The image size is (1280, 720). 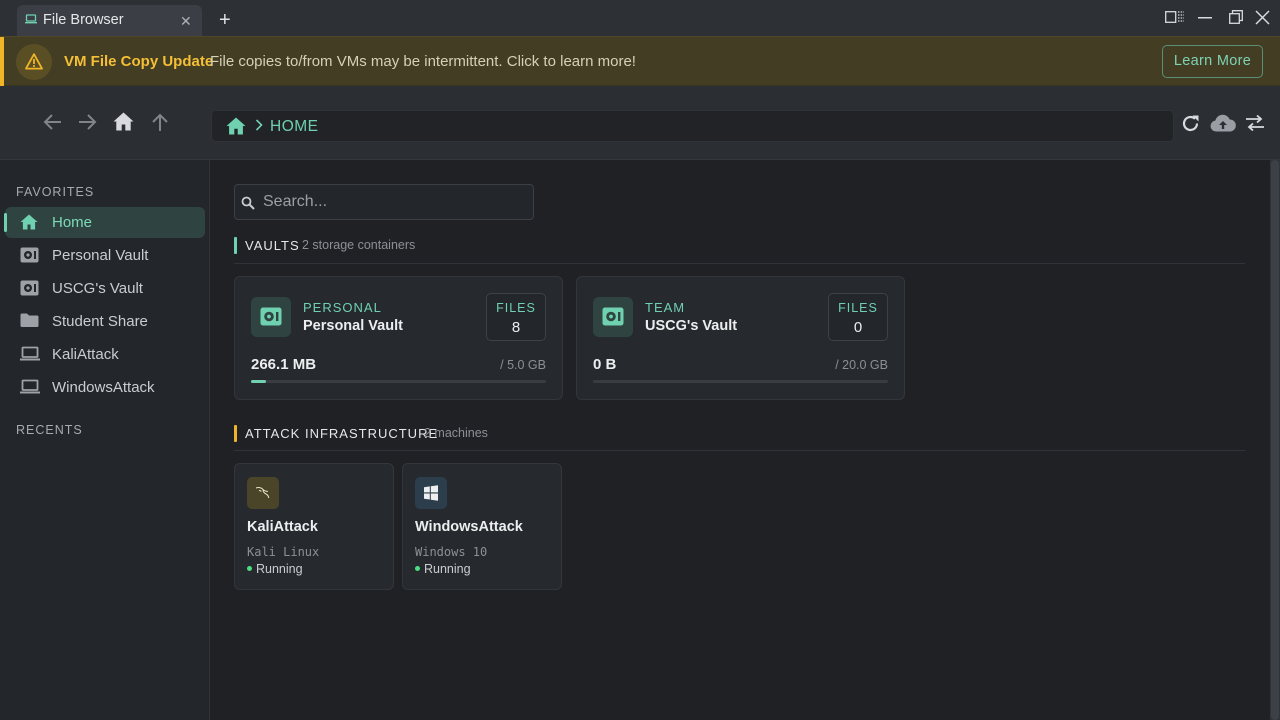 What do you see at coordinates (160, 122) in the screenshot?
I see `up-arrow-icon` at bounding box center [160, 122].